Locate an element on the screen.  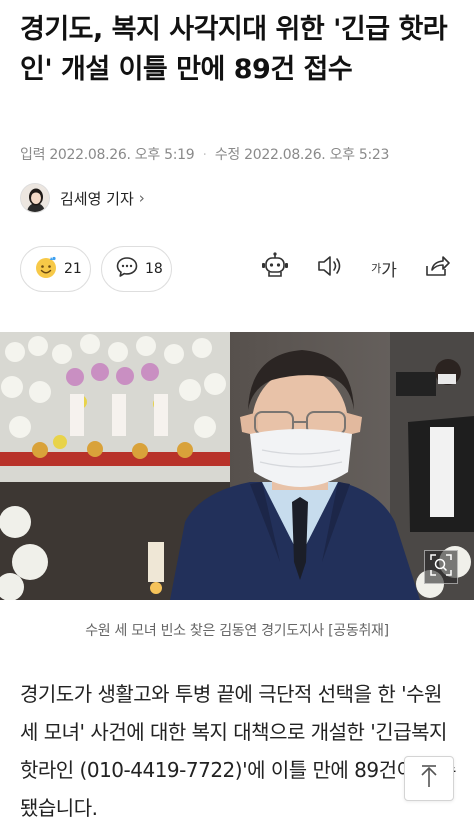
zoom-magnifier-icon is located at coordinates (441, 567).